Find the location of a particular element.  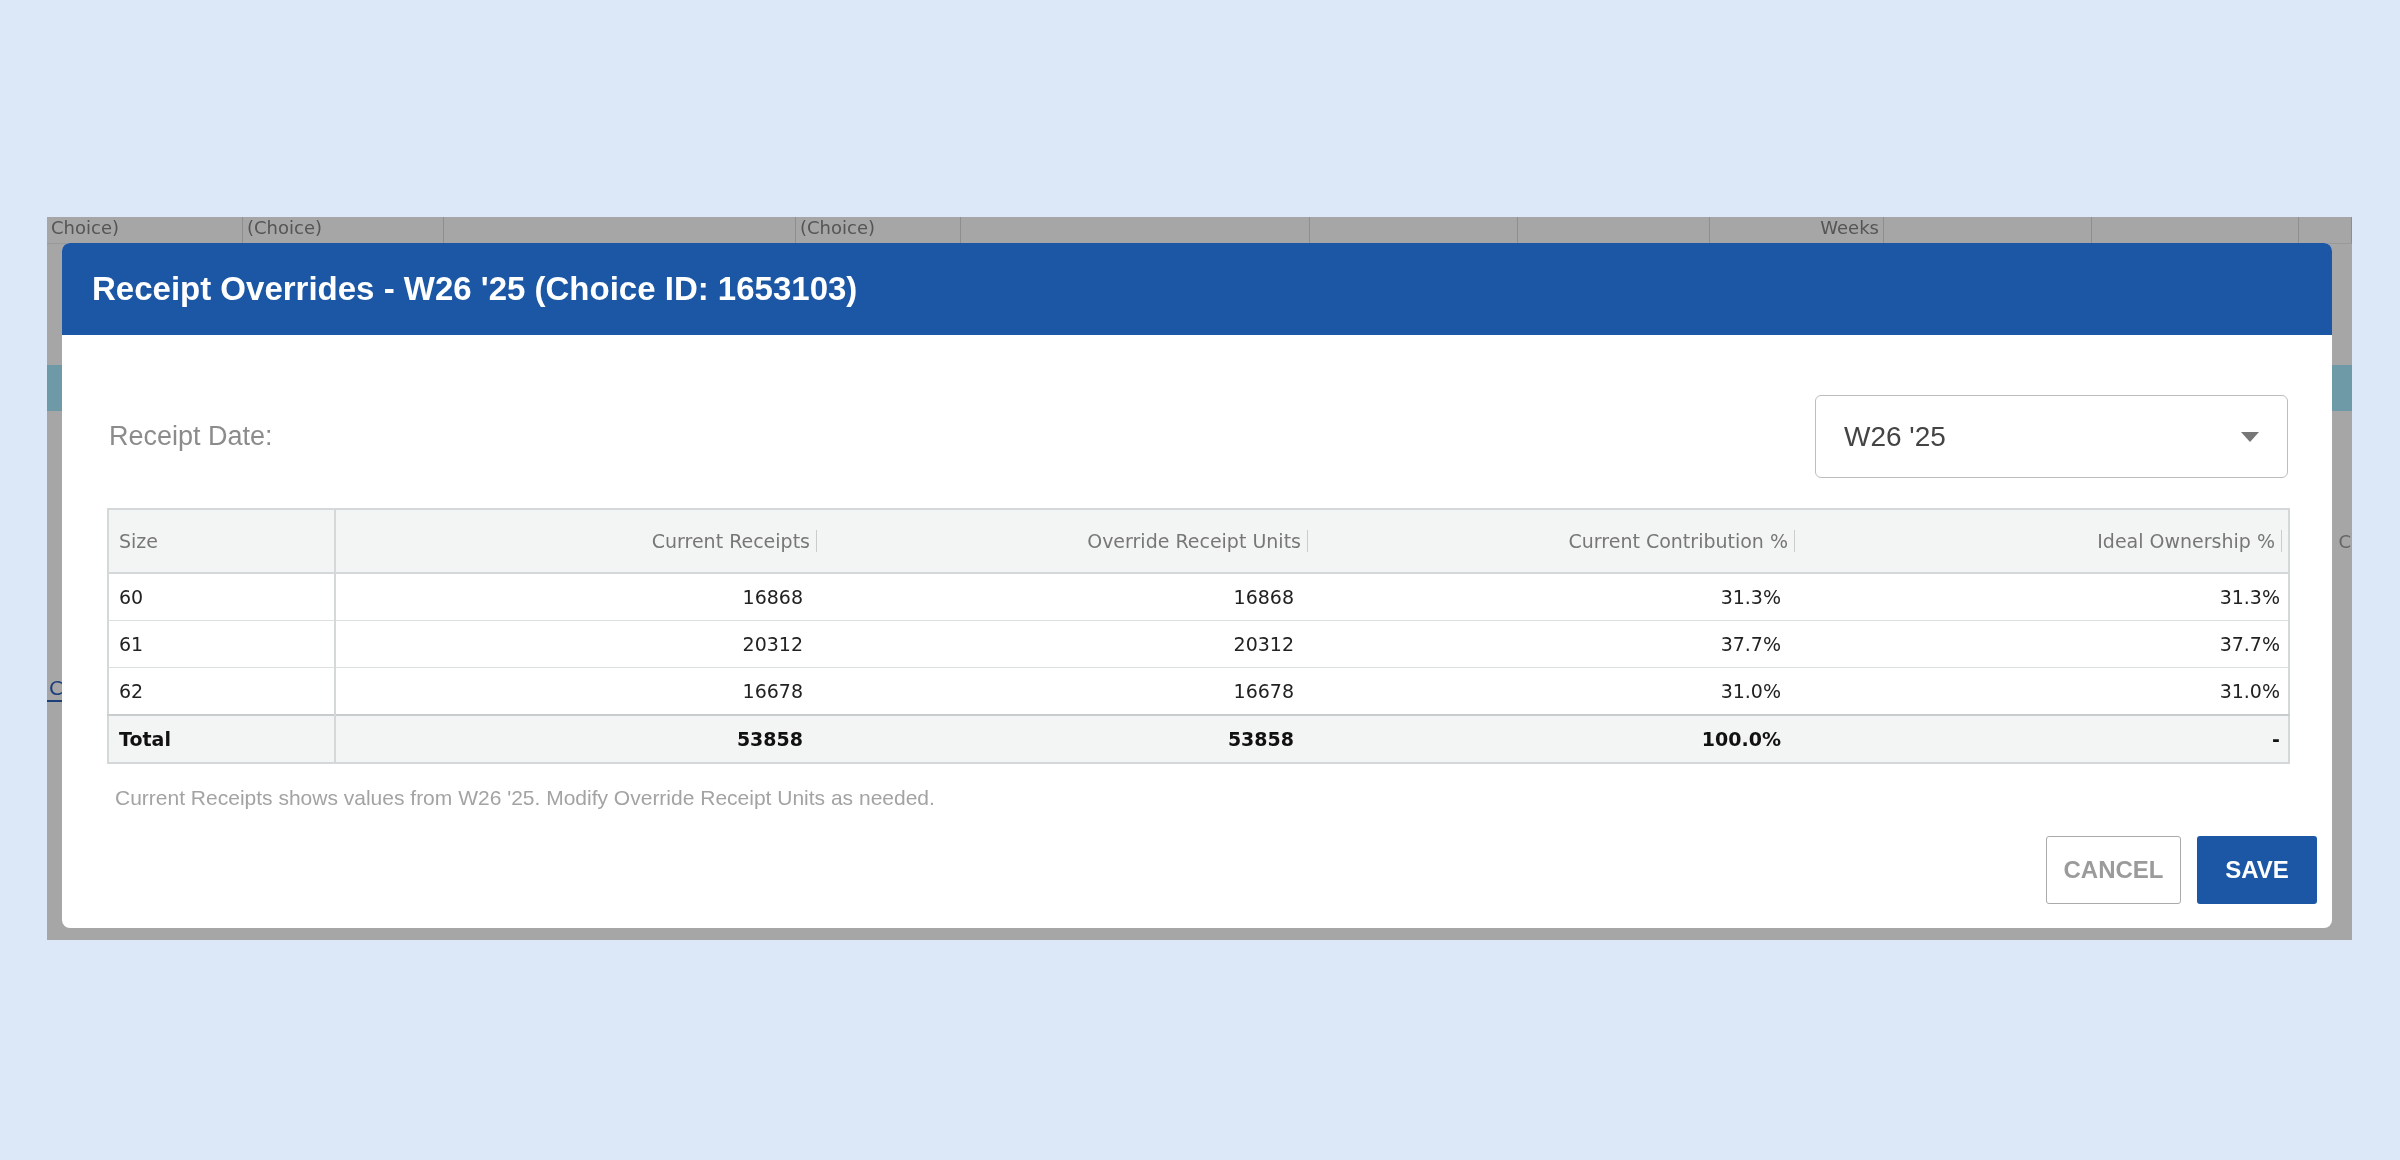

dialog-title: Receipt Overrides - W26 '25 (Choice ID: 1653103) is located at coordinates (475, 289).